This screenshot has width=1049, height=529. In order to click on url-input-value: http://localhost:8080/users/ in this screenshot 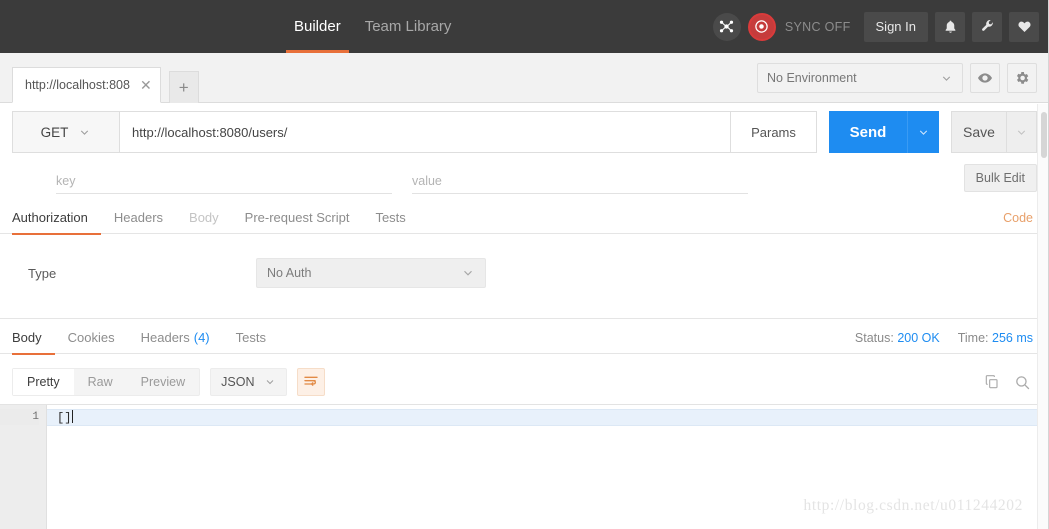, I will do `click(210, 132)`.